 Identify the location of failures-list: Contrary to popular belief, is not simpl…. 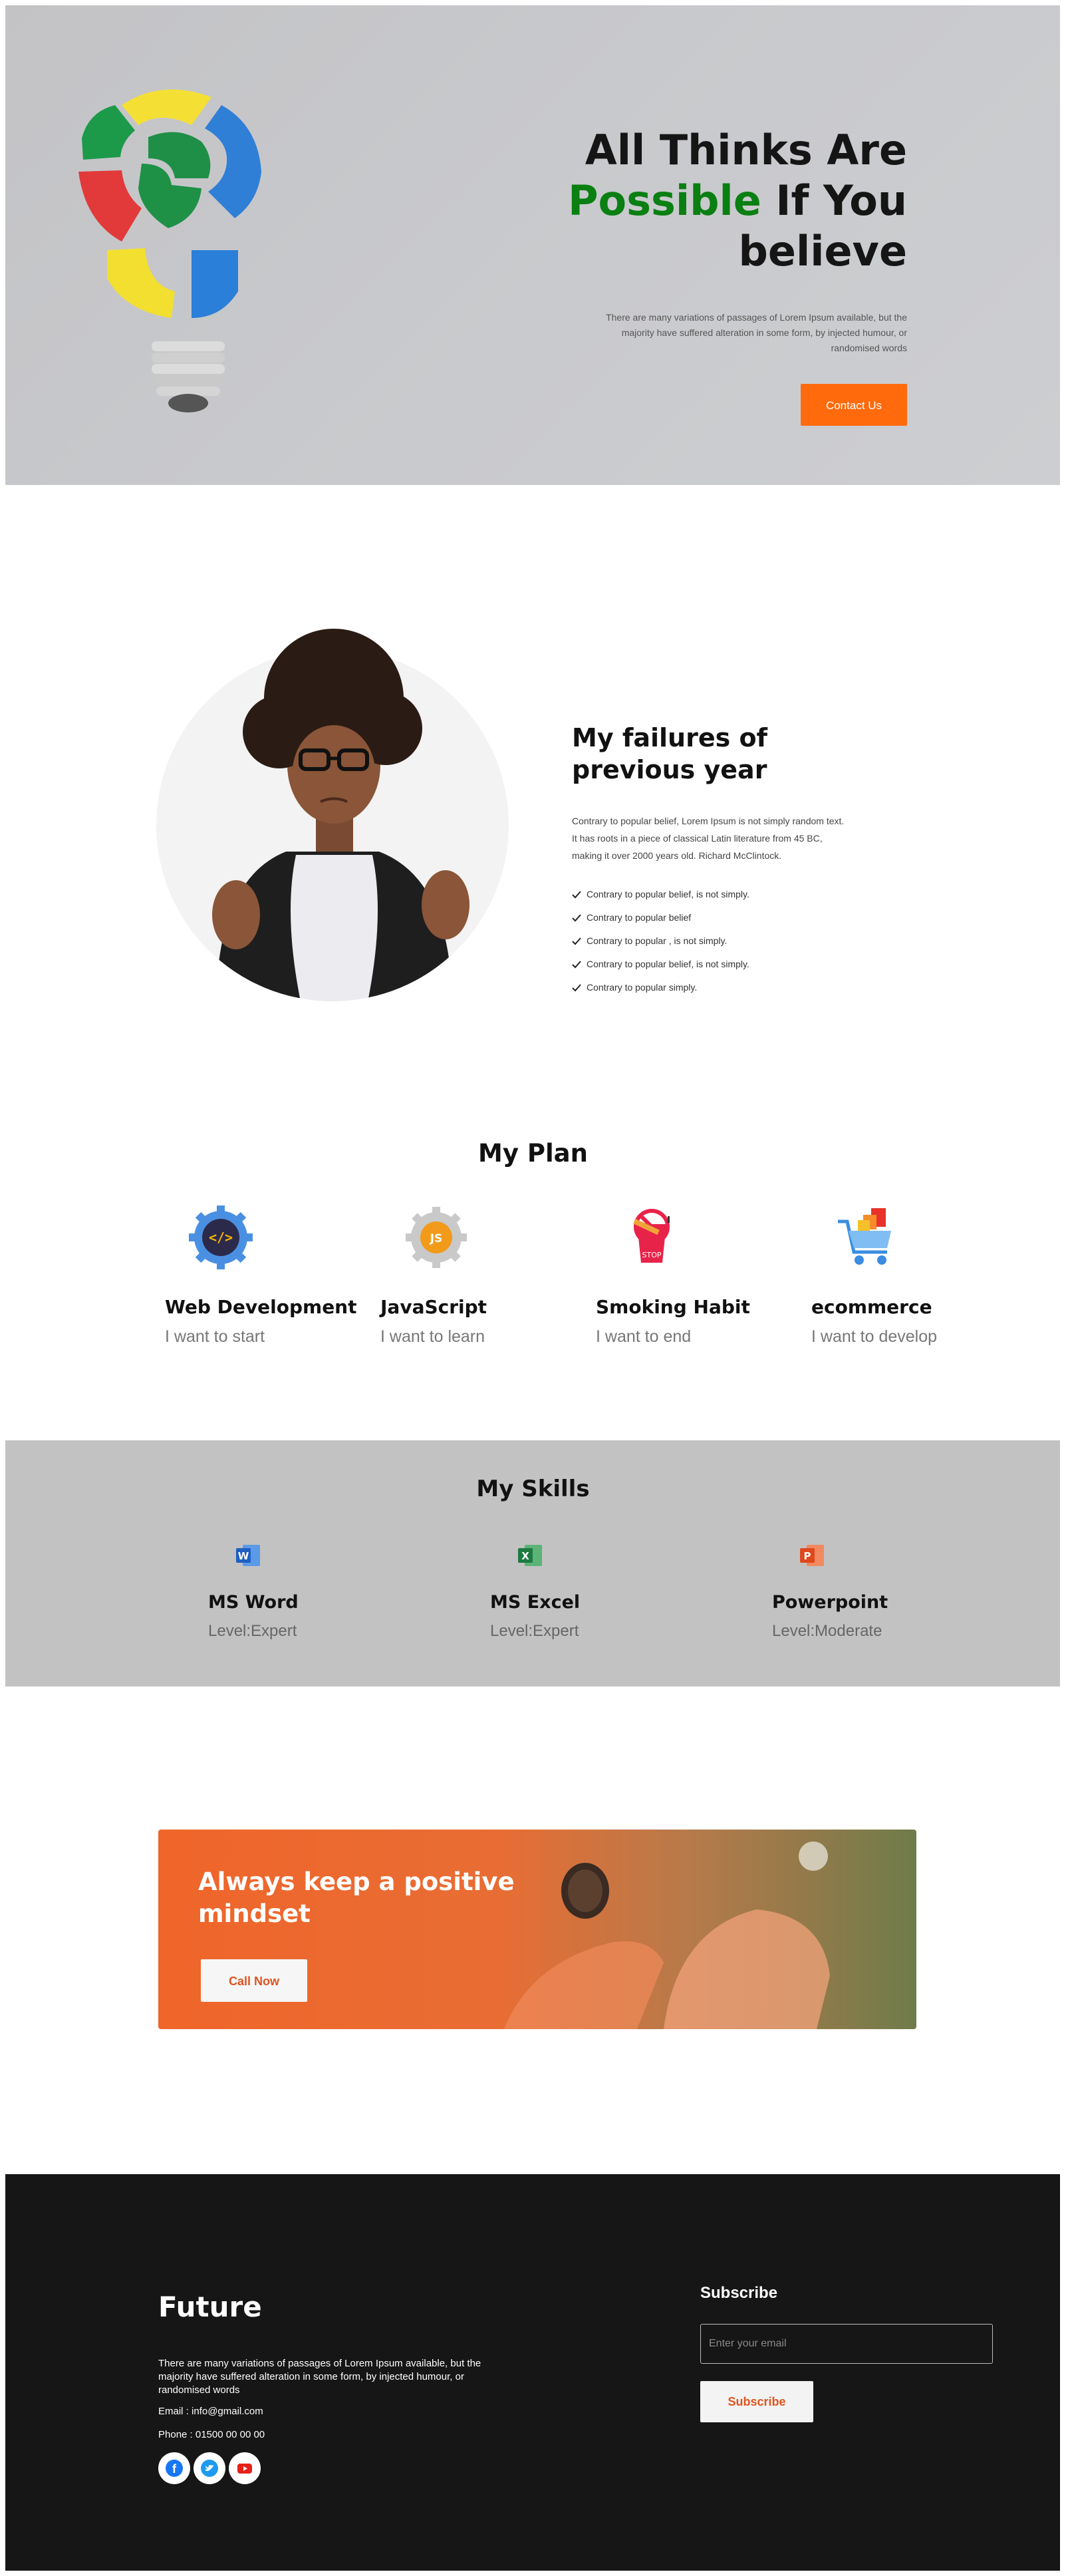
(711, 941).